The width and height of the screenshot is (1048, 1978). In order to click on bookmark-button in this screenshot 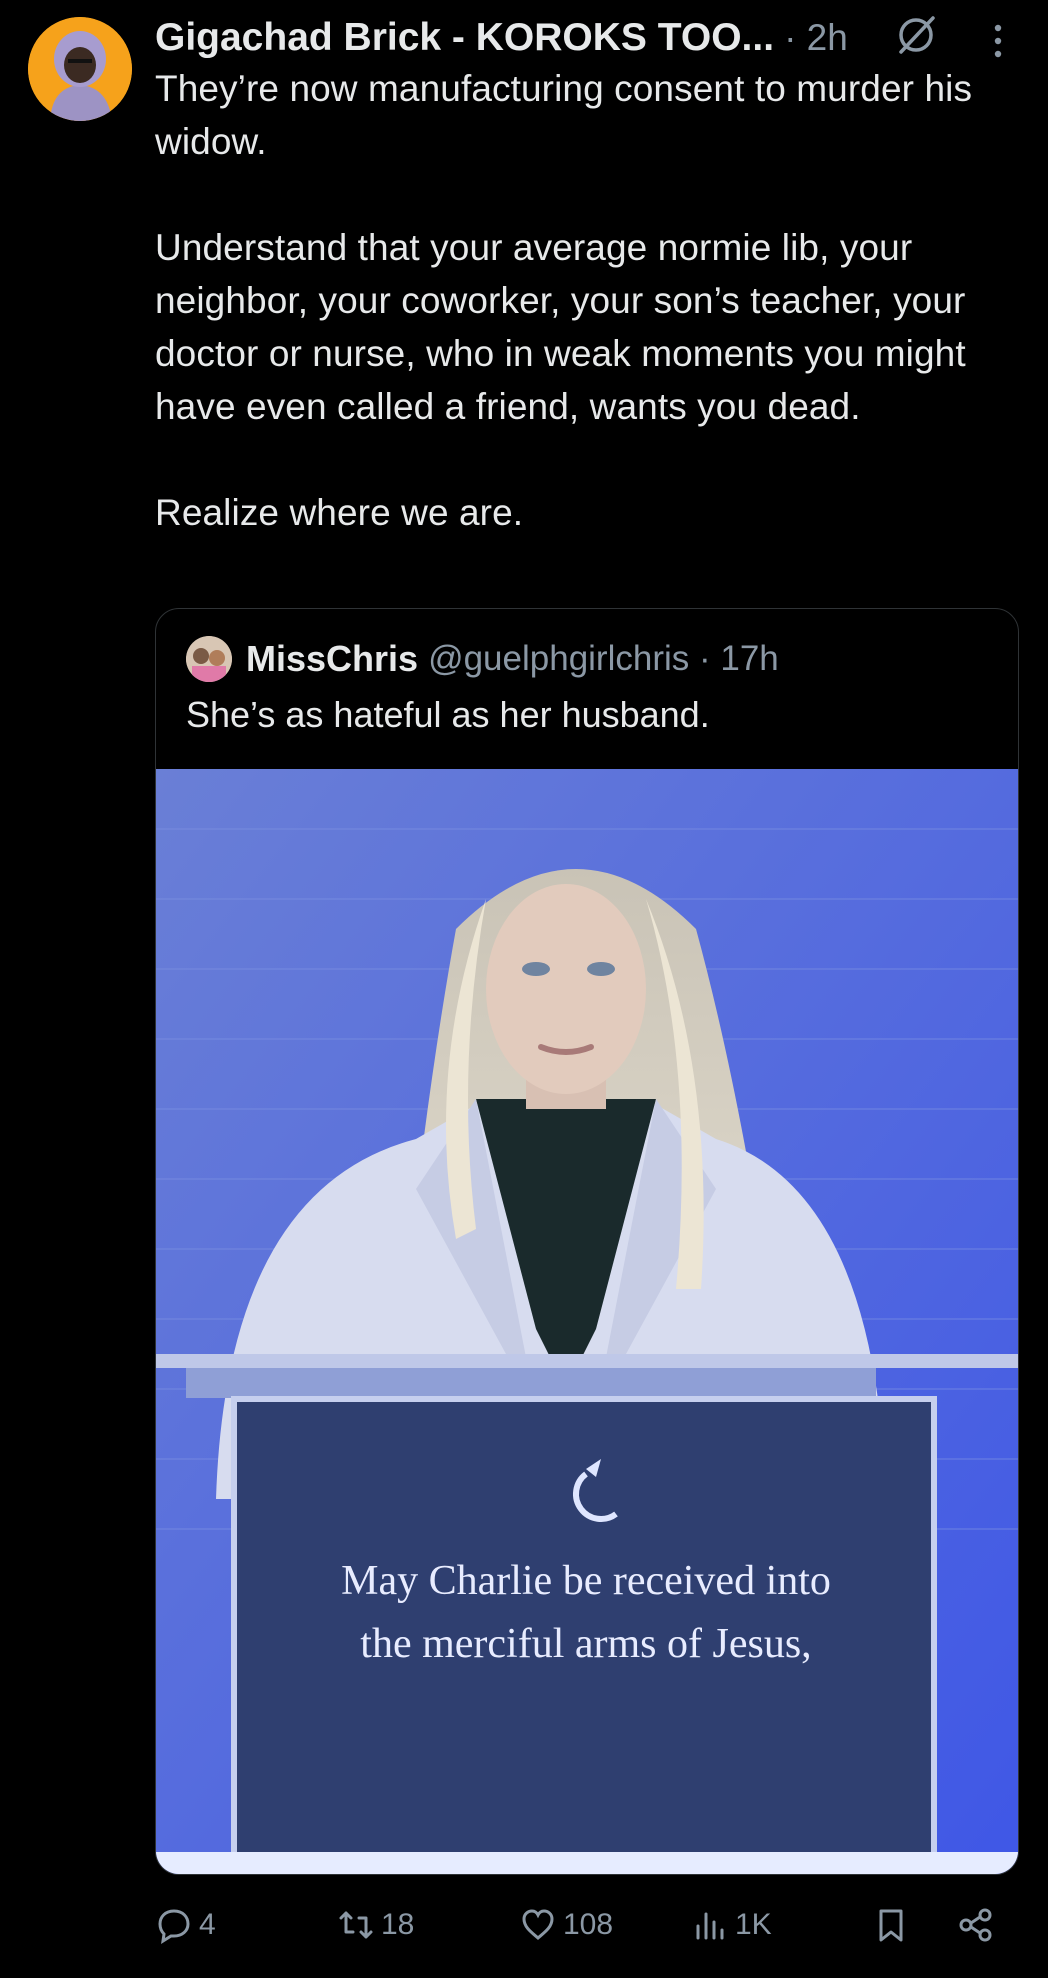, I will do `click(894, 1925)`.